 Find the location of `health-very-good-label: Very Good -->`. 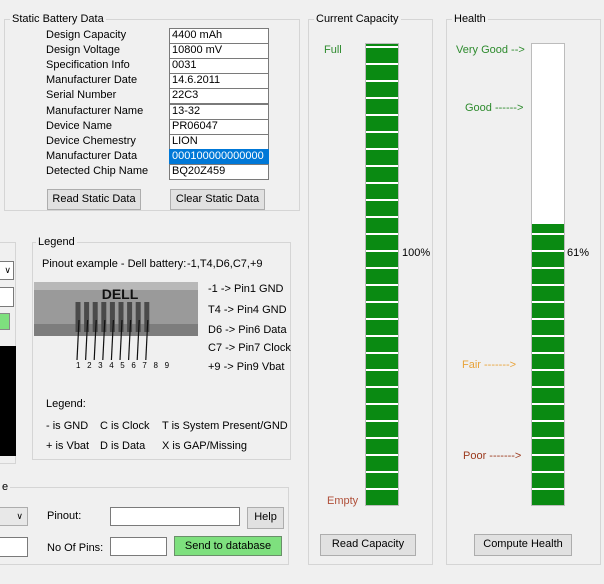

health-very-good-label: Very Good --> is located at coordinates (490, 50).